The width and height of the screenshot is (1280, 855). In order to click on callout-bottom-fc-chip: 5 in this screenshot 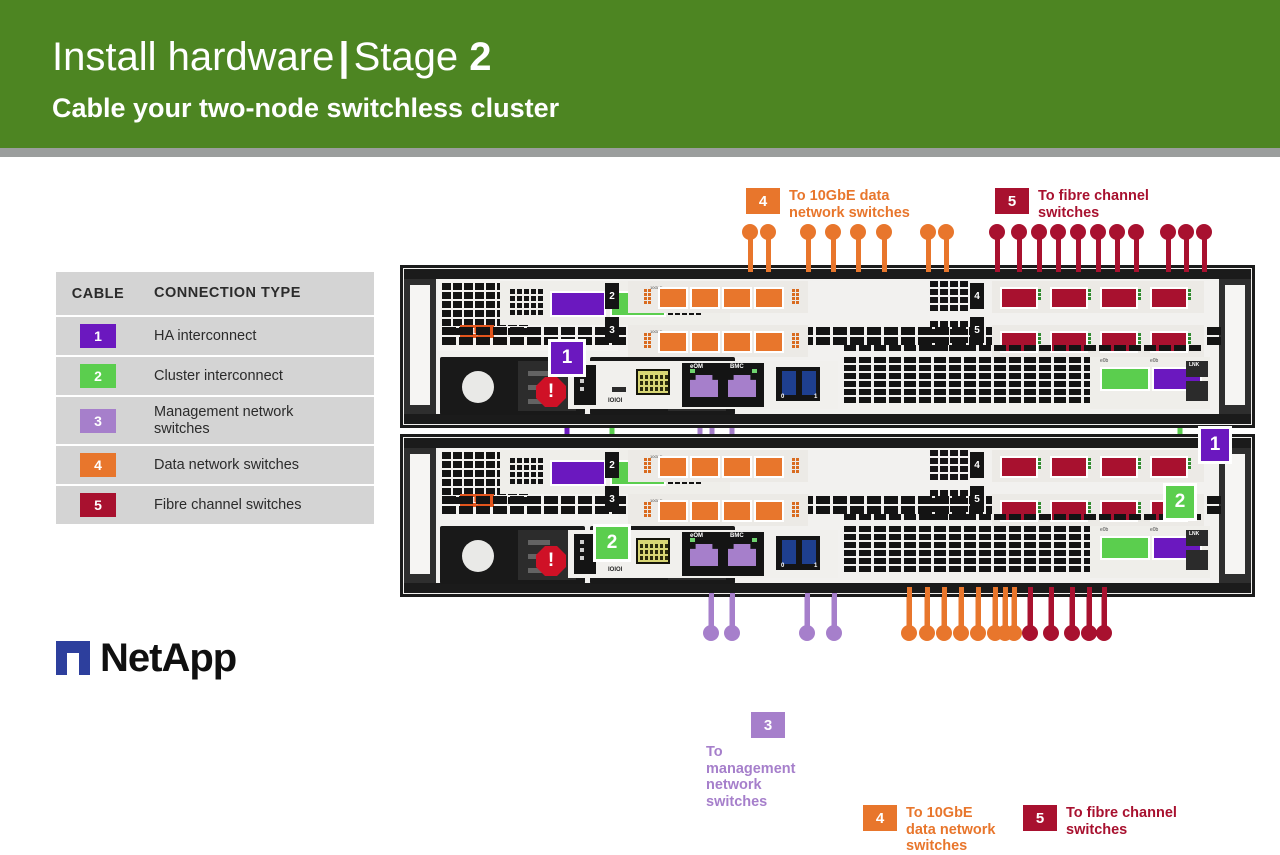, I will do `click(1040, 818)`.